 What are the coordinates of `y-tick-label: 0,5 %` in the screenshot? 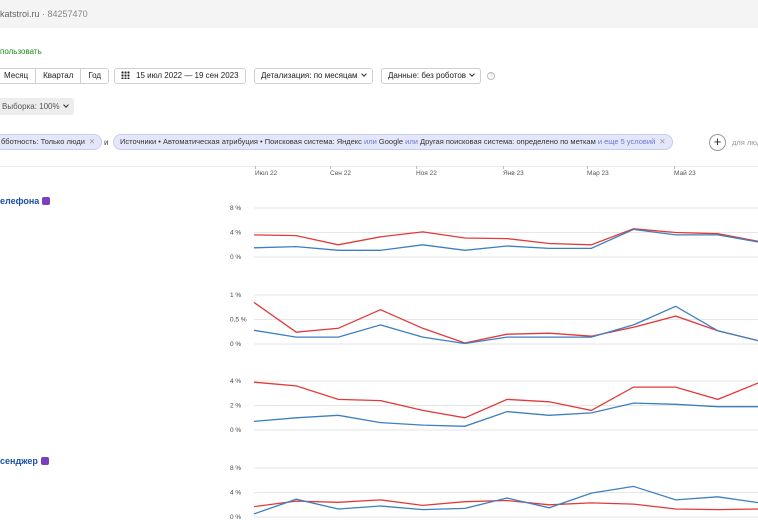 It's located at (238, 320).